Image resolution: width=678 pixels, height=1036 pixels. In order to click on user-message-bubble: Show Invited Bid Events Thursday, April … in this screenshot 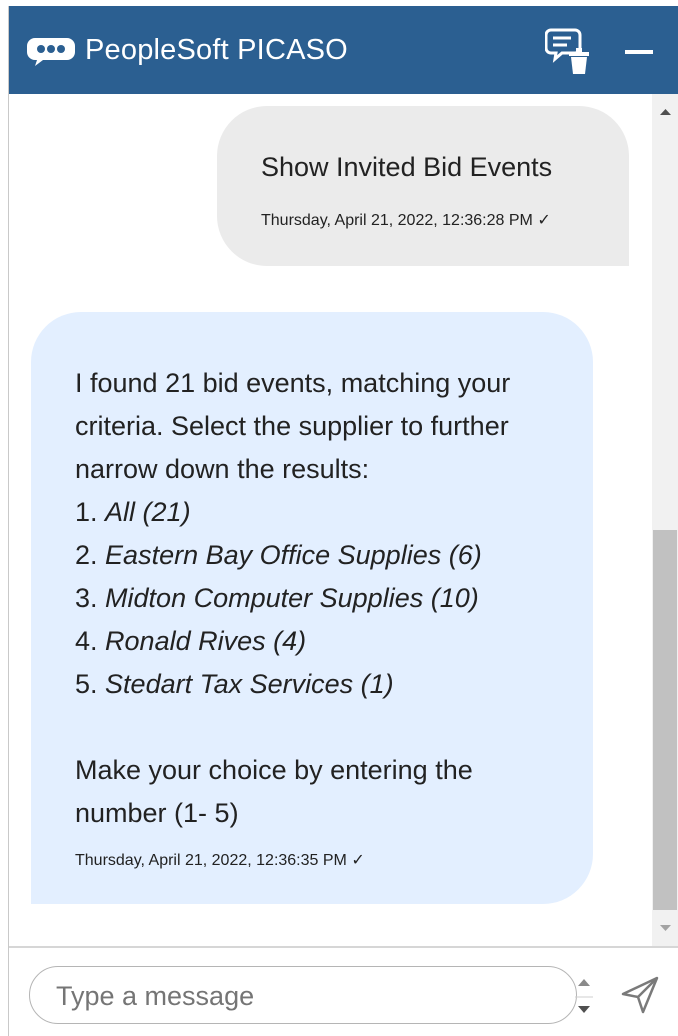, I will do `click(423, 186)`.